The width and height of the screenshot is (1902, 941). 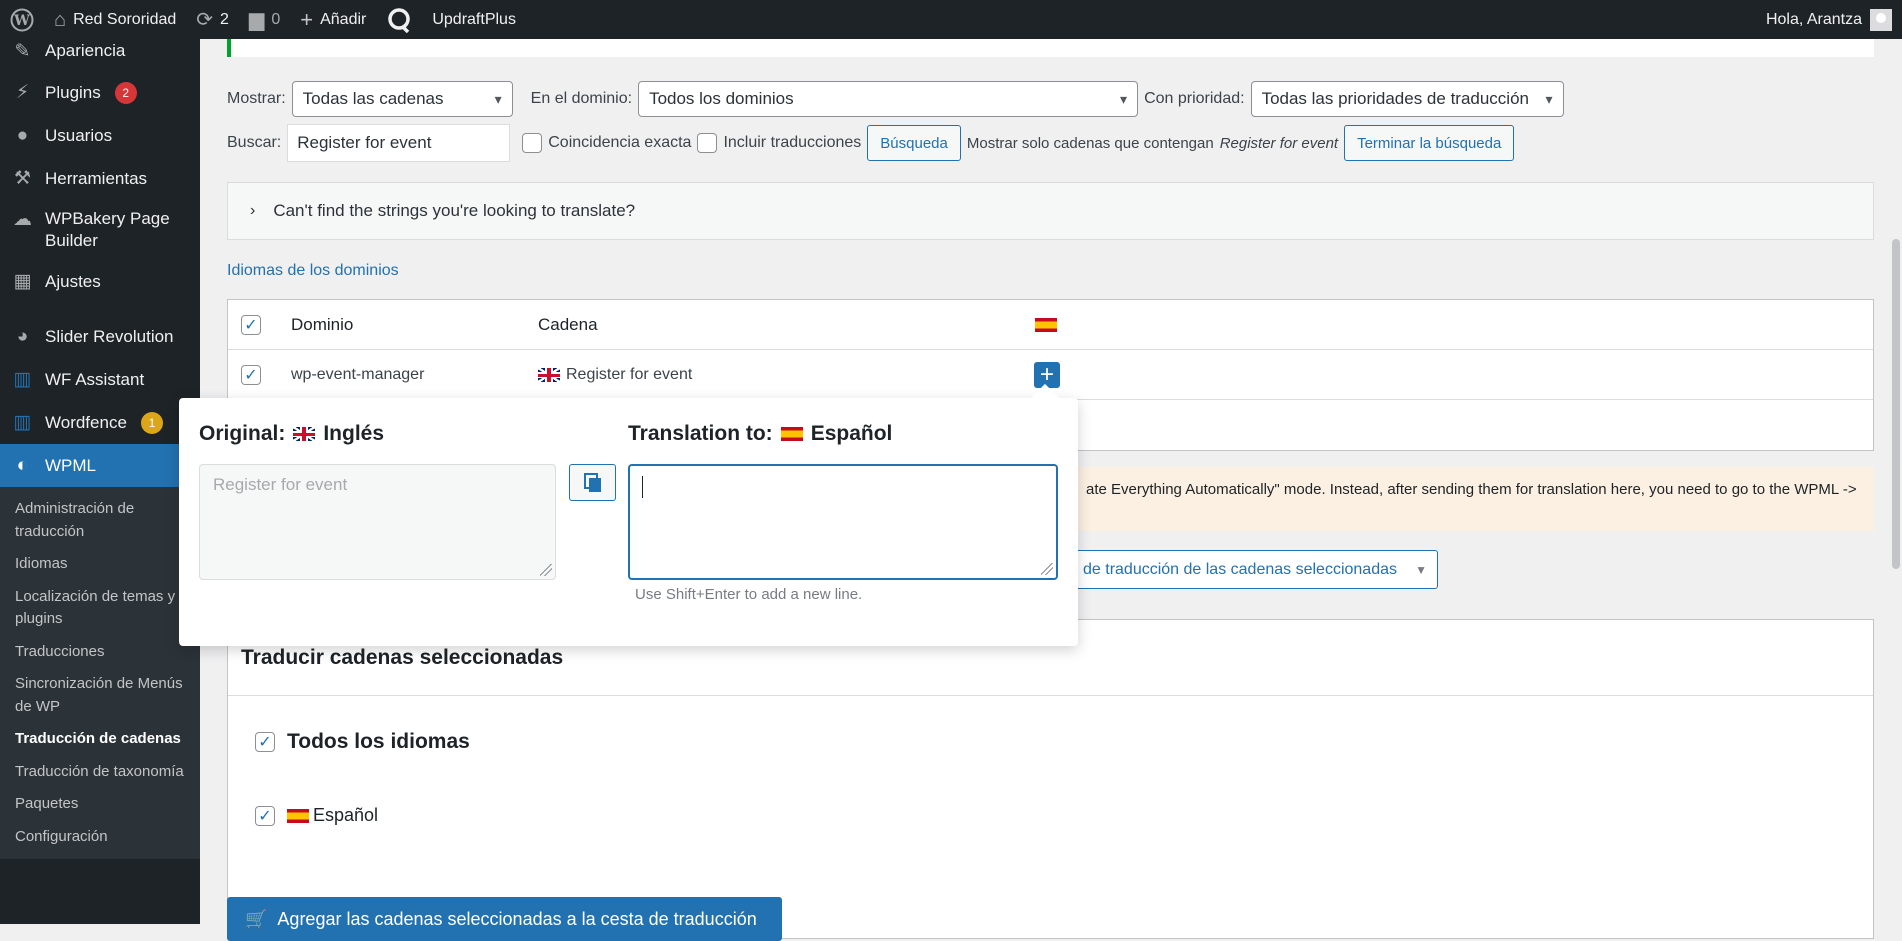 I want to click on search-input: Register for event, so click(x=399, y=143).